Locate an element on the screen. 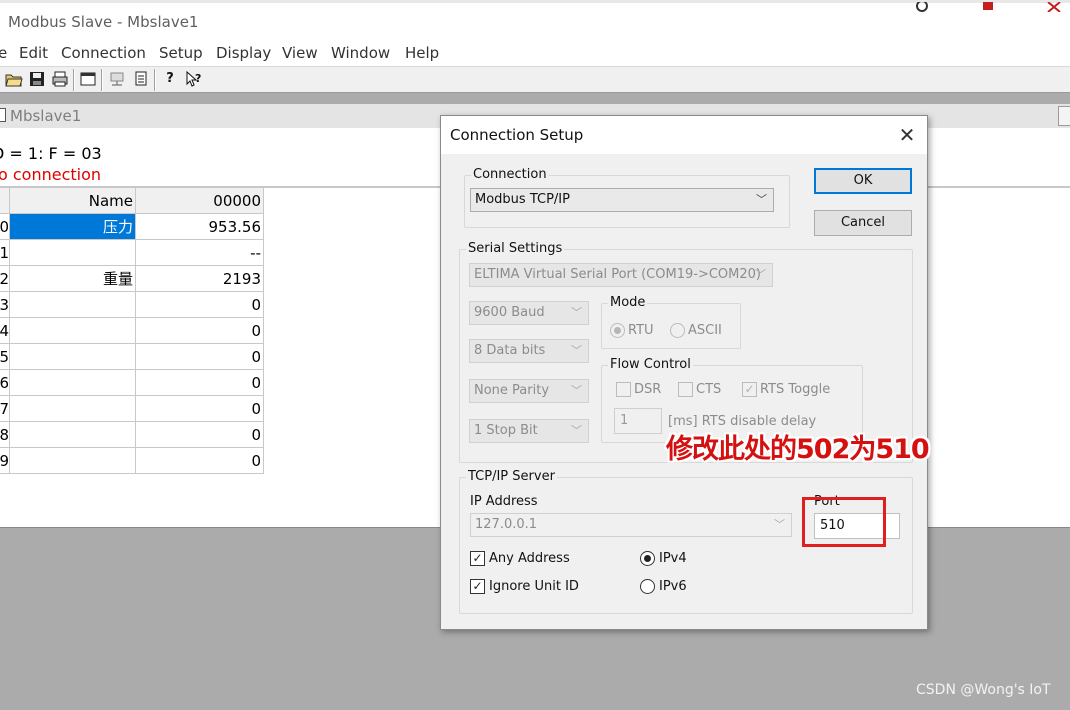 Image resolution: width=1070 pixels, height=710 pixels. menu-connection: Connection is located at coordinates (103, 53).